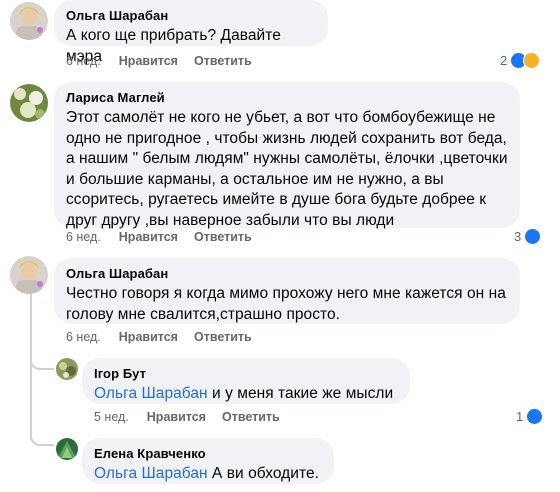 This screenshot has width=560, height=492. Describe the element at coordinates (208, 453) in the screenshot. I see `reply-author: Елена Кравченко` at that location.